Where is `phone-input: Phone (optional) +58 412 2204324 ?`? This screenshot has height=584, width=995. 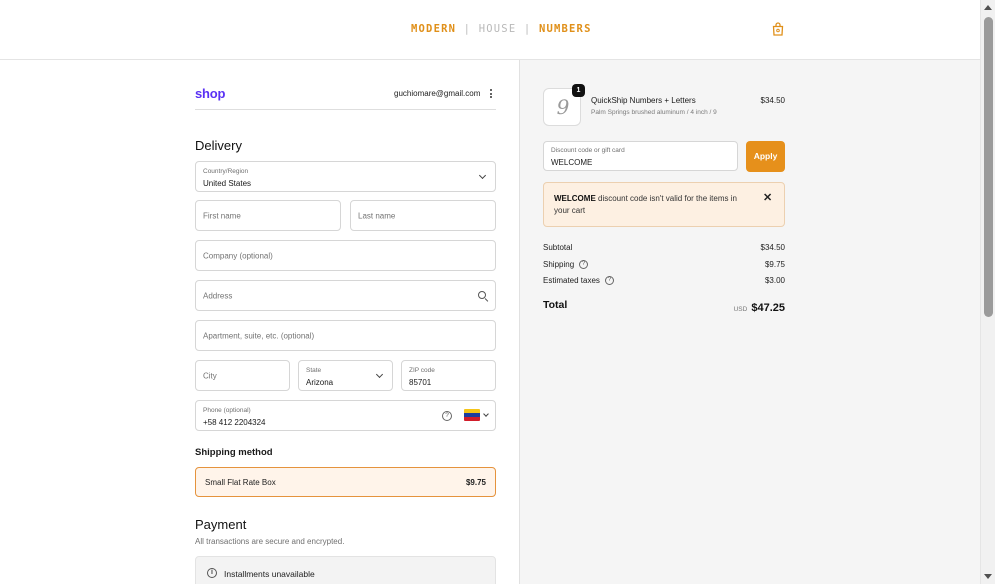
phone-input: Phone (optional) +58 412 2204324 ? is located at coordinates (345, 415).